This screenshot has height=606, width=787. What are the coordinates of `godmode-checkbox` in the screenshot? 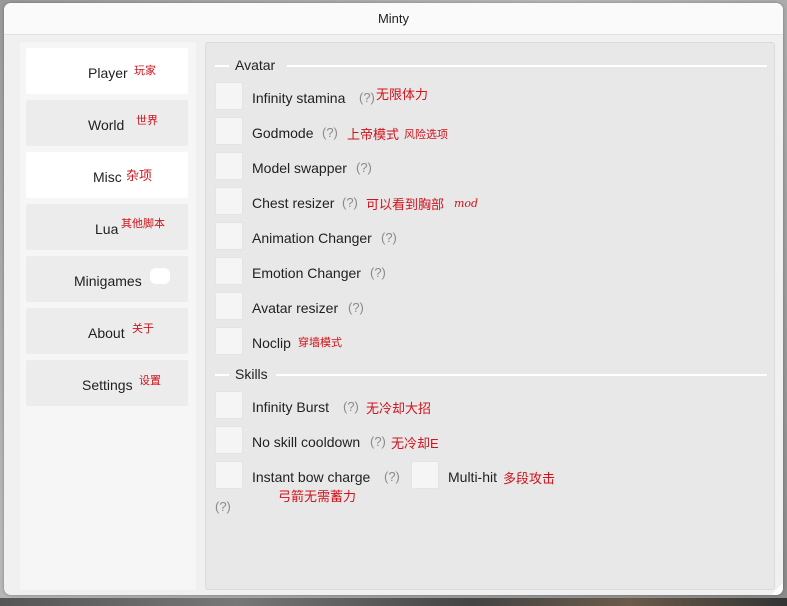 It's located at (229, 131).